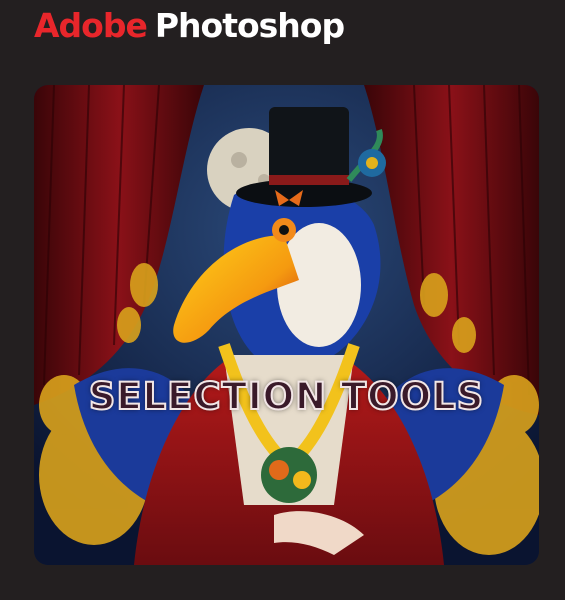 The image size is (565, 600). Describe the element at coordinates (249, 25) in the screenshot. I see `brand-product: Photoshop` at that location.